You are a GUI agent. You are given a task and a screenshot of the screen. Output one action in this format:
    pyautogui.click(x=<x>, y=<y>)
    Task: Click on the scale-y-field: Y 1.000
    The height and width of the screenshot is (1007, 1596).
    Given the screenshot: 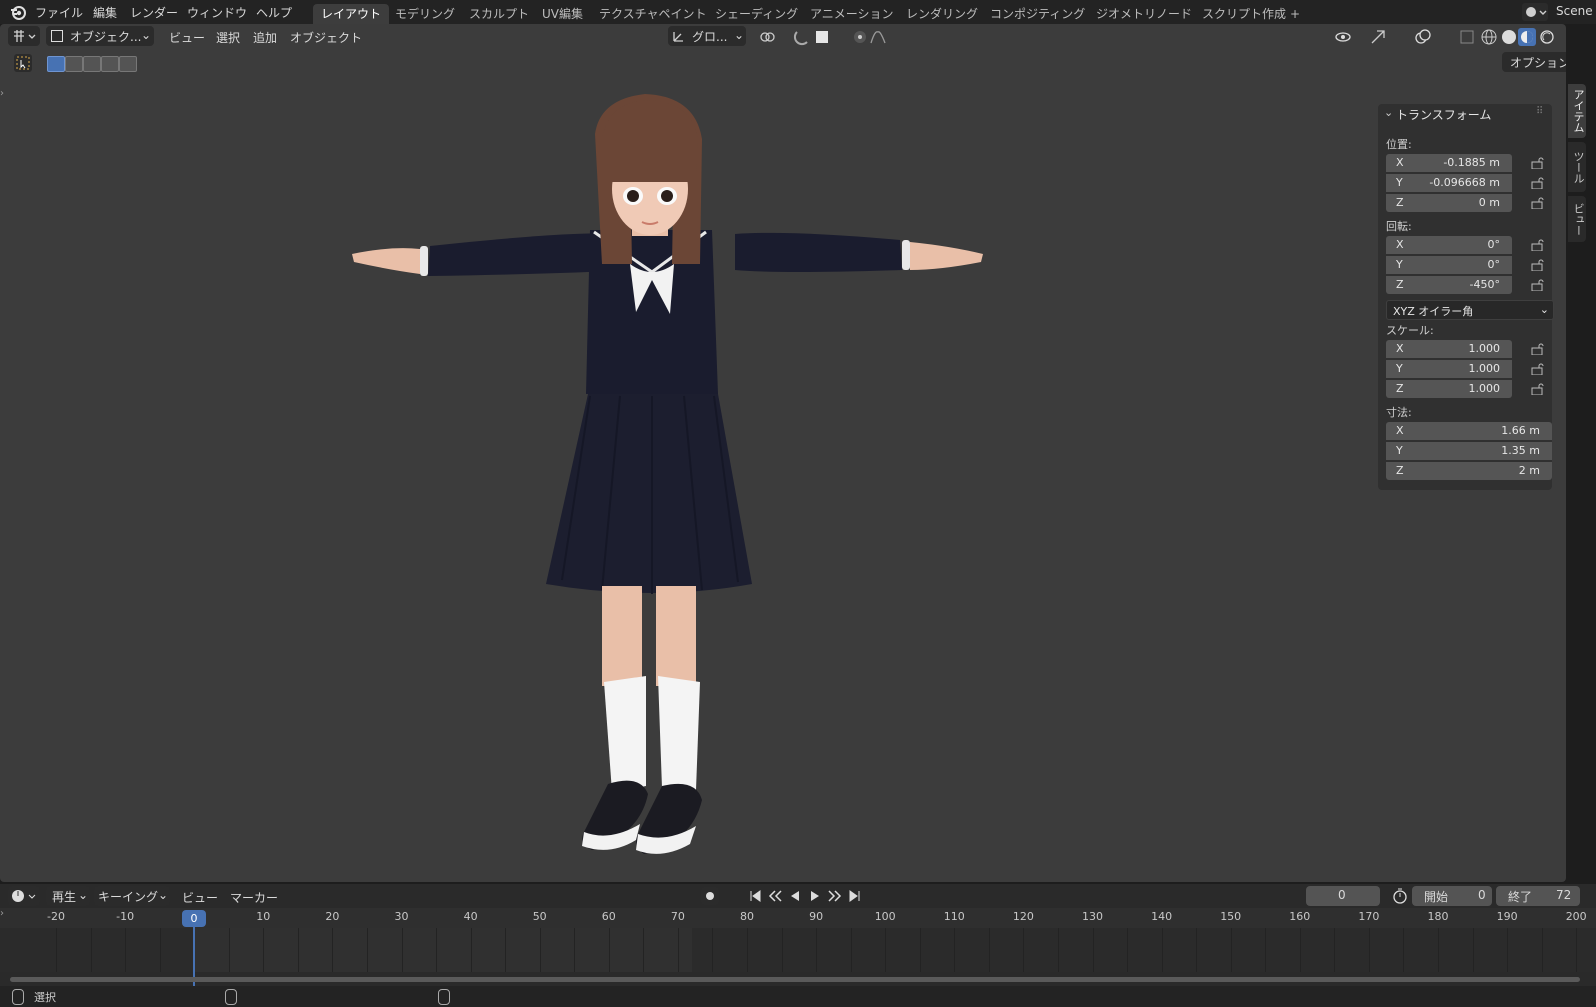 What is the action you would take?
    pyautogui.click(x=1449, y=369)
    